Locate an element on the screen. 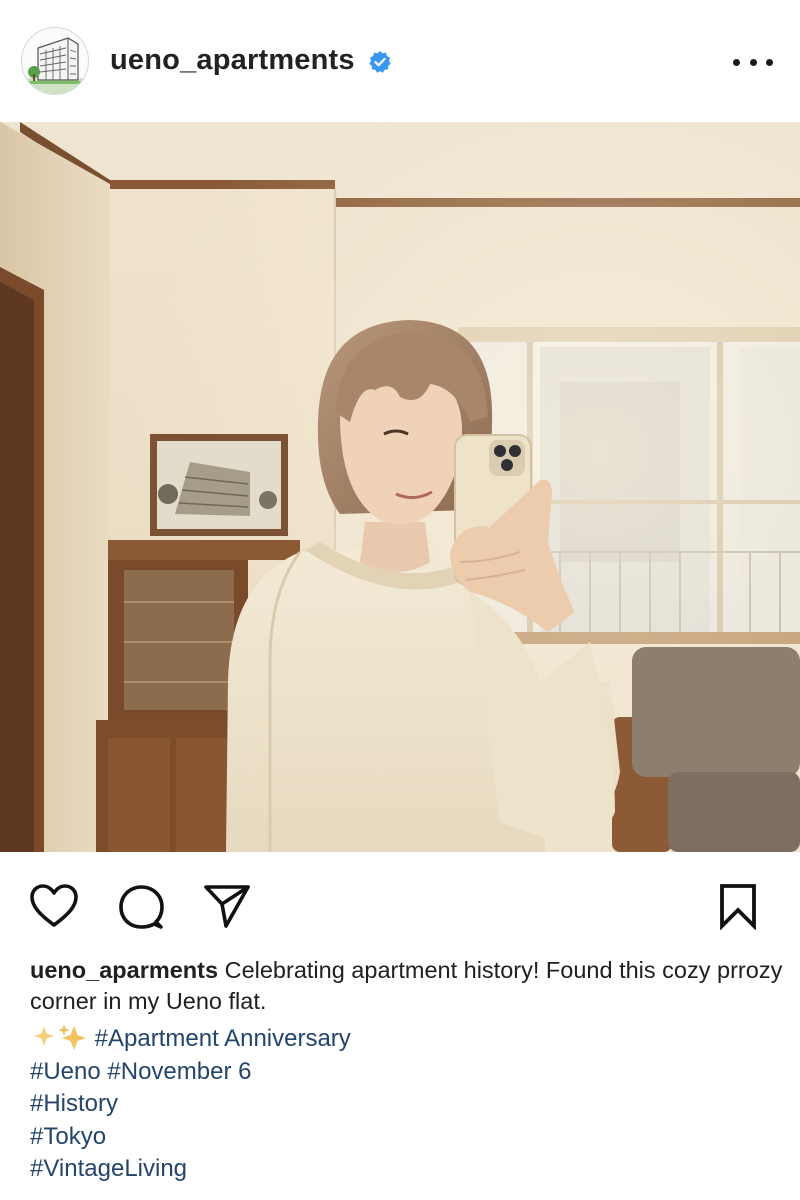  sparkles-icon is located at coordinates (60, 1037).